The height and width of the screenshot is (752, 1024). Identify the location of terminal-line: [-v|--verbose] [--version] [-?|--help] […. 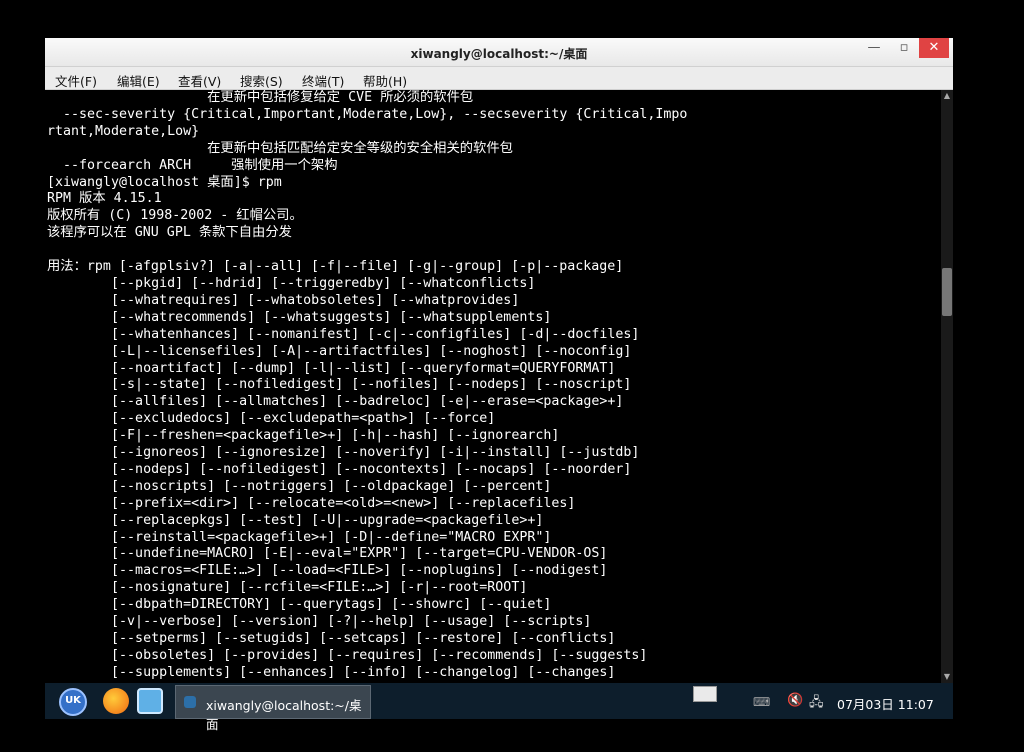
(351, 622).